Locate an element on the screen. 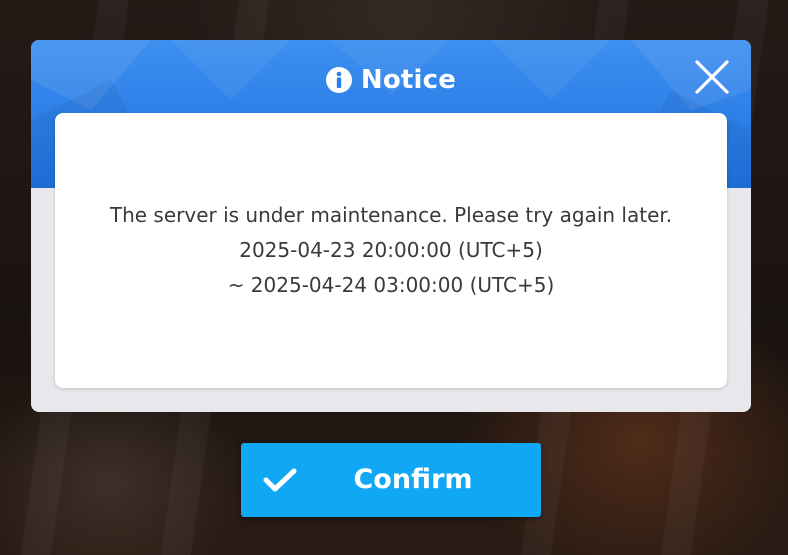 Image resolution: width=788 pixels, height=555 pixels. maintenance-start-time: 2025-04-23 20:00:00 (UTC+5) is located at coordinates (391, 250).